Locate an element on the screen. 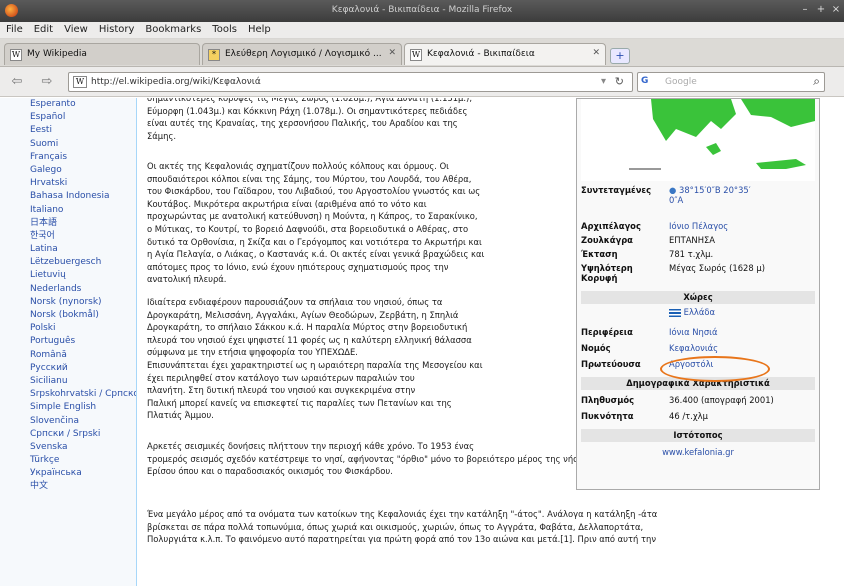 The width and height of the screenshot is (844, 586). menu-file: File is located at coordinates (14, 28).